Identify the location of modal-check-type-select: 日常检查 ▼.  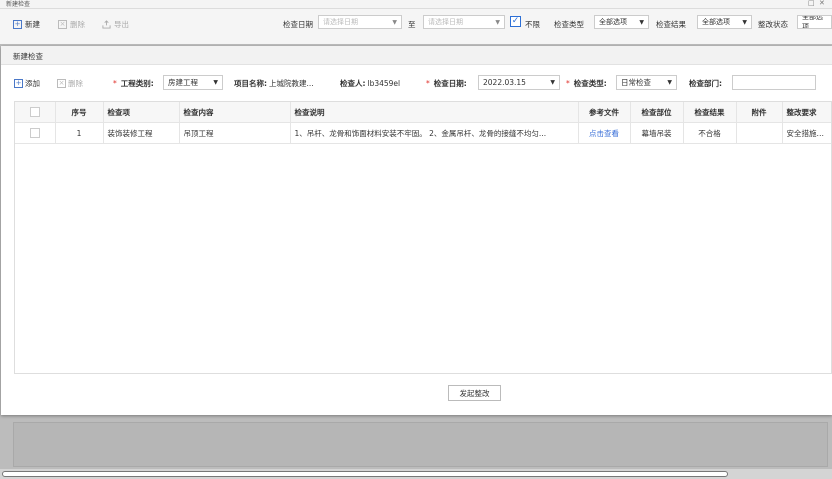
(646, 82).